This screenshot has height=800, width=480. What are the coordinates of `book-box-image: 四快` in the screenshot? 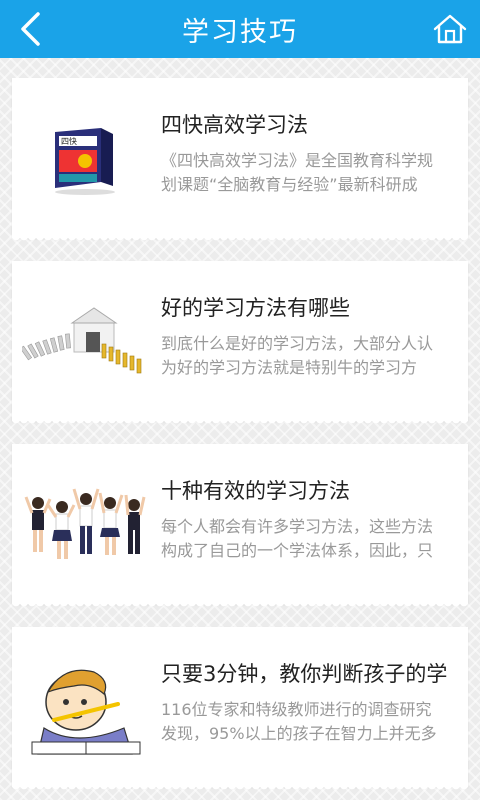 It's located at (85, 161).